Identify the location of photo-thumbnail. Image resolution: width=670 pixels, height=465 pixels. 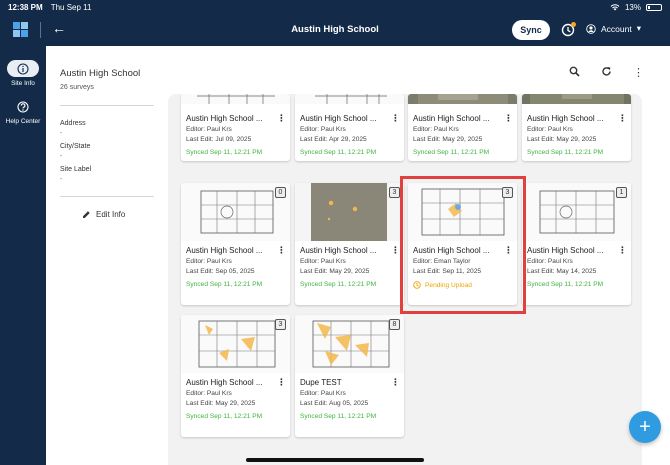
(349, 212).